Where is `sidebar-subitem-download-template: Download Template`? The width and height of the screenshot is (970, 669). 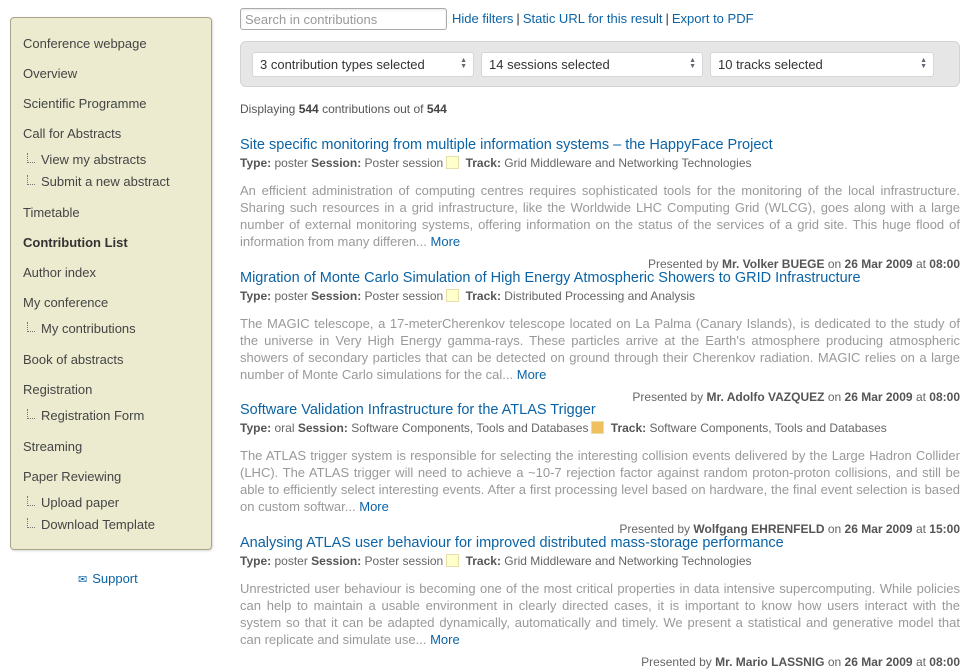
sidebar-subitem-download-template: Download Template is located at coordinates (91, 524).